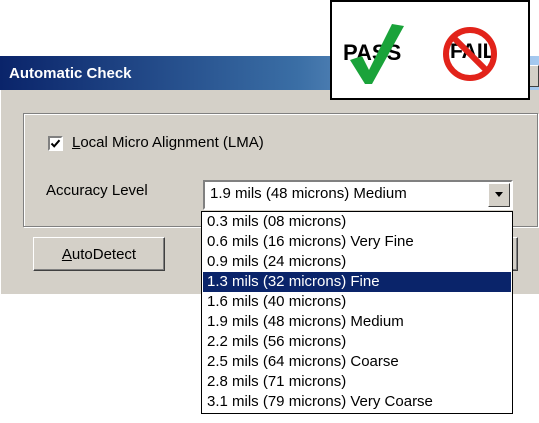  What do you see at coordinates (357, 382) in the screenshot?
I see `dropdown-option: 2.8 mils (71 microns)` at bounding box center [357, 382].